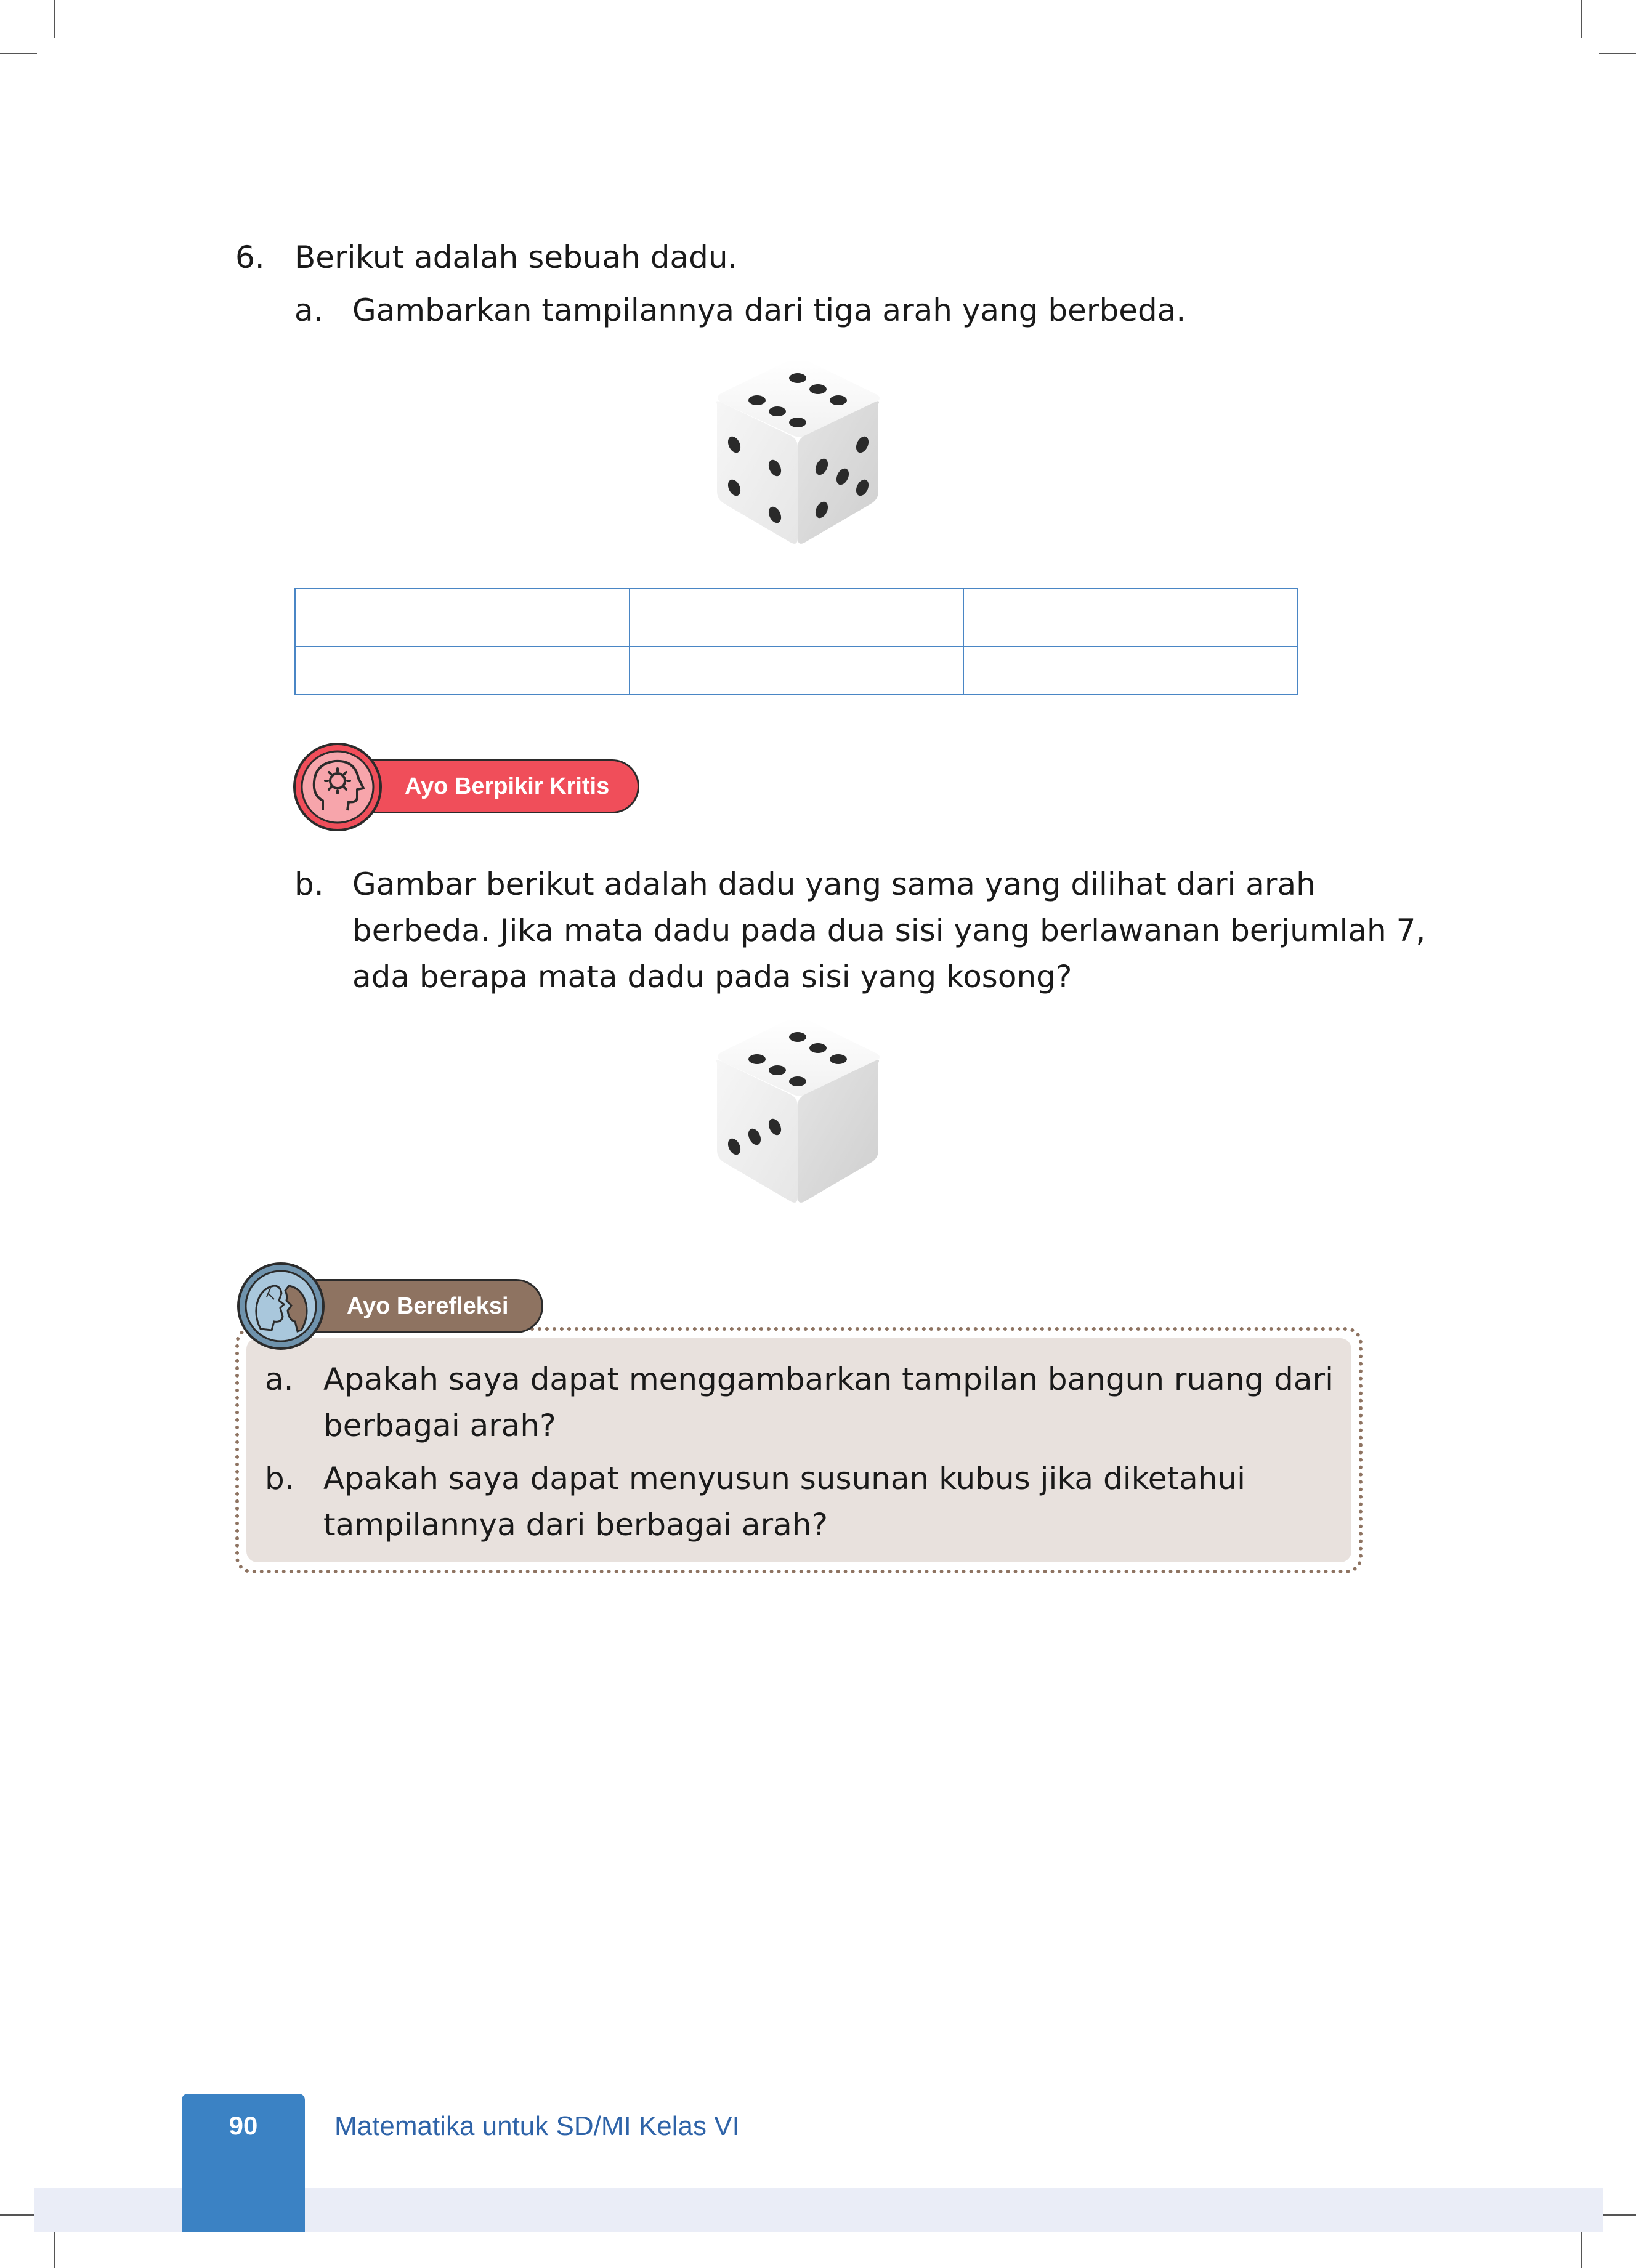 Image resolution: width=1636 pixels, height=2268 pixels. Describe the element at coordinates (439, 1425) in the screenshot. I see `reflection-item-line: berbagai arah?` at that location.